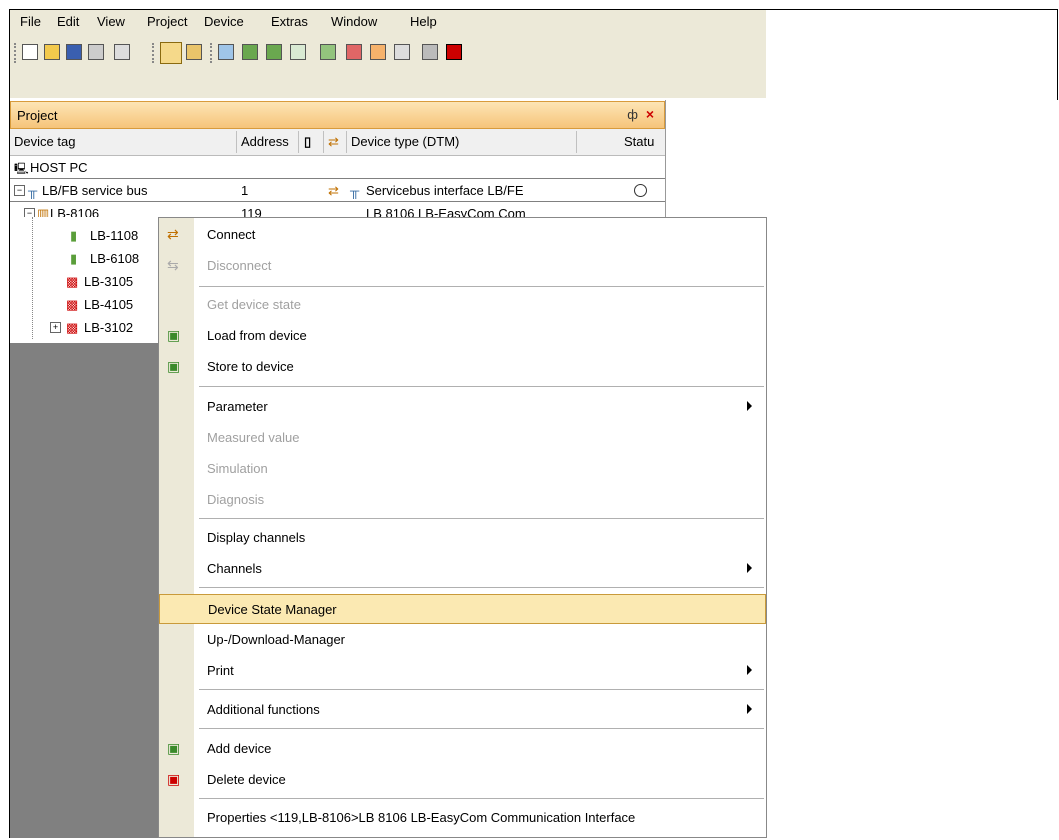  I want to click on menu-item-delete-device: ▣ Delete device, so click(462, 780).